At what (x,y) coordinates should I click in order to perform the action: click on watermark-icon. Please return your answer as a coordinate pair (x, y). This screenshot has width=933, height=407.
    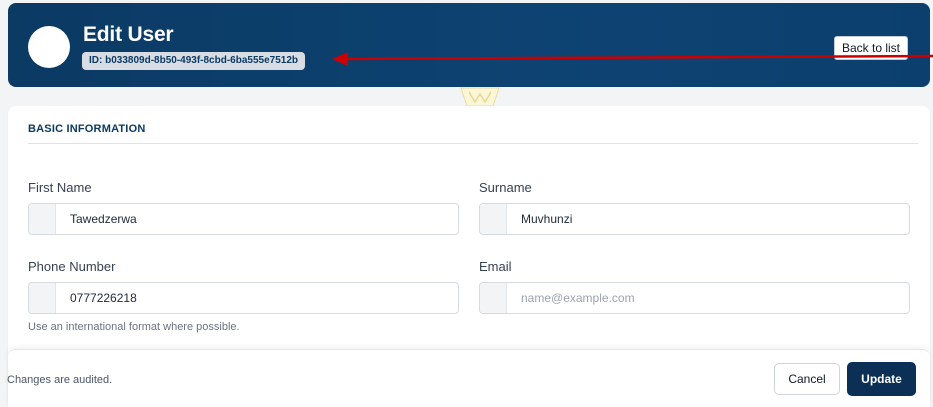
    Looking at the image, I should click on (480, 97).